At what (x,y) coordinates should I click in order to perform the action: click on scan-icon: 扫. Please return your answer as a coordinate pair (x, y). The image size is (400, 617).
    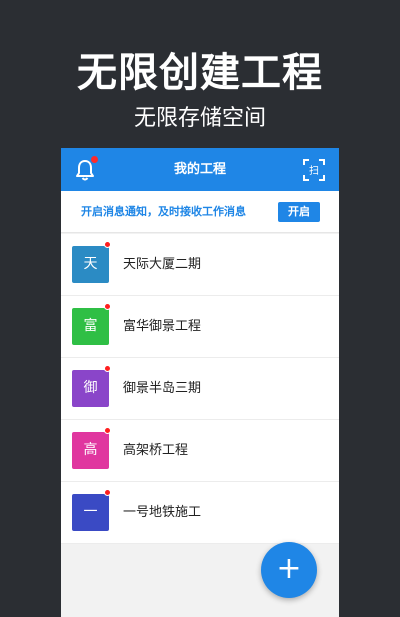
    Looking at the image, I should click on (314, 170).